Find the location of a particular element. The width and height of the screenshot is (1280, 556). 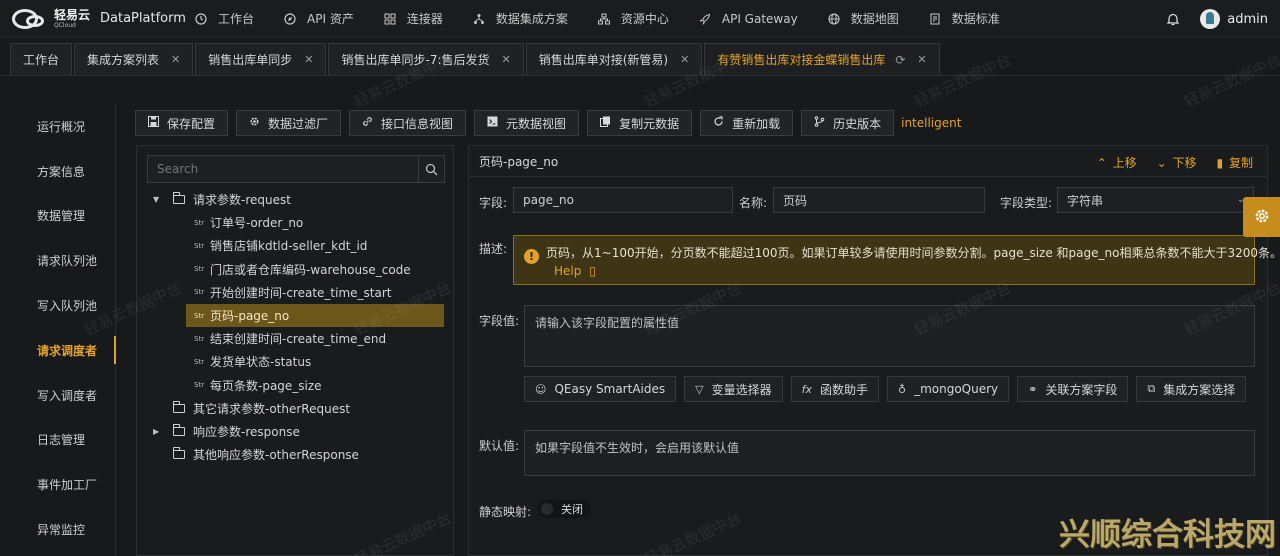

sidebar-item-log-management: 日志管理 is located at coordinates (57, 440).